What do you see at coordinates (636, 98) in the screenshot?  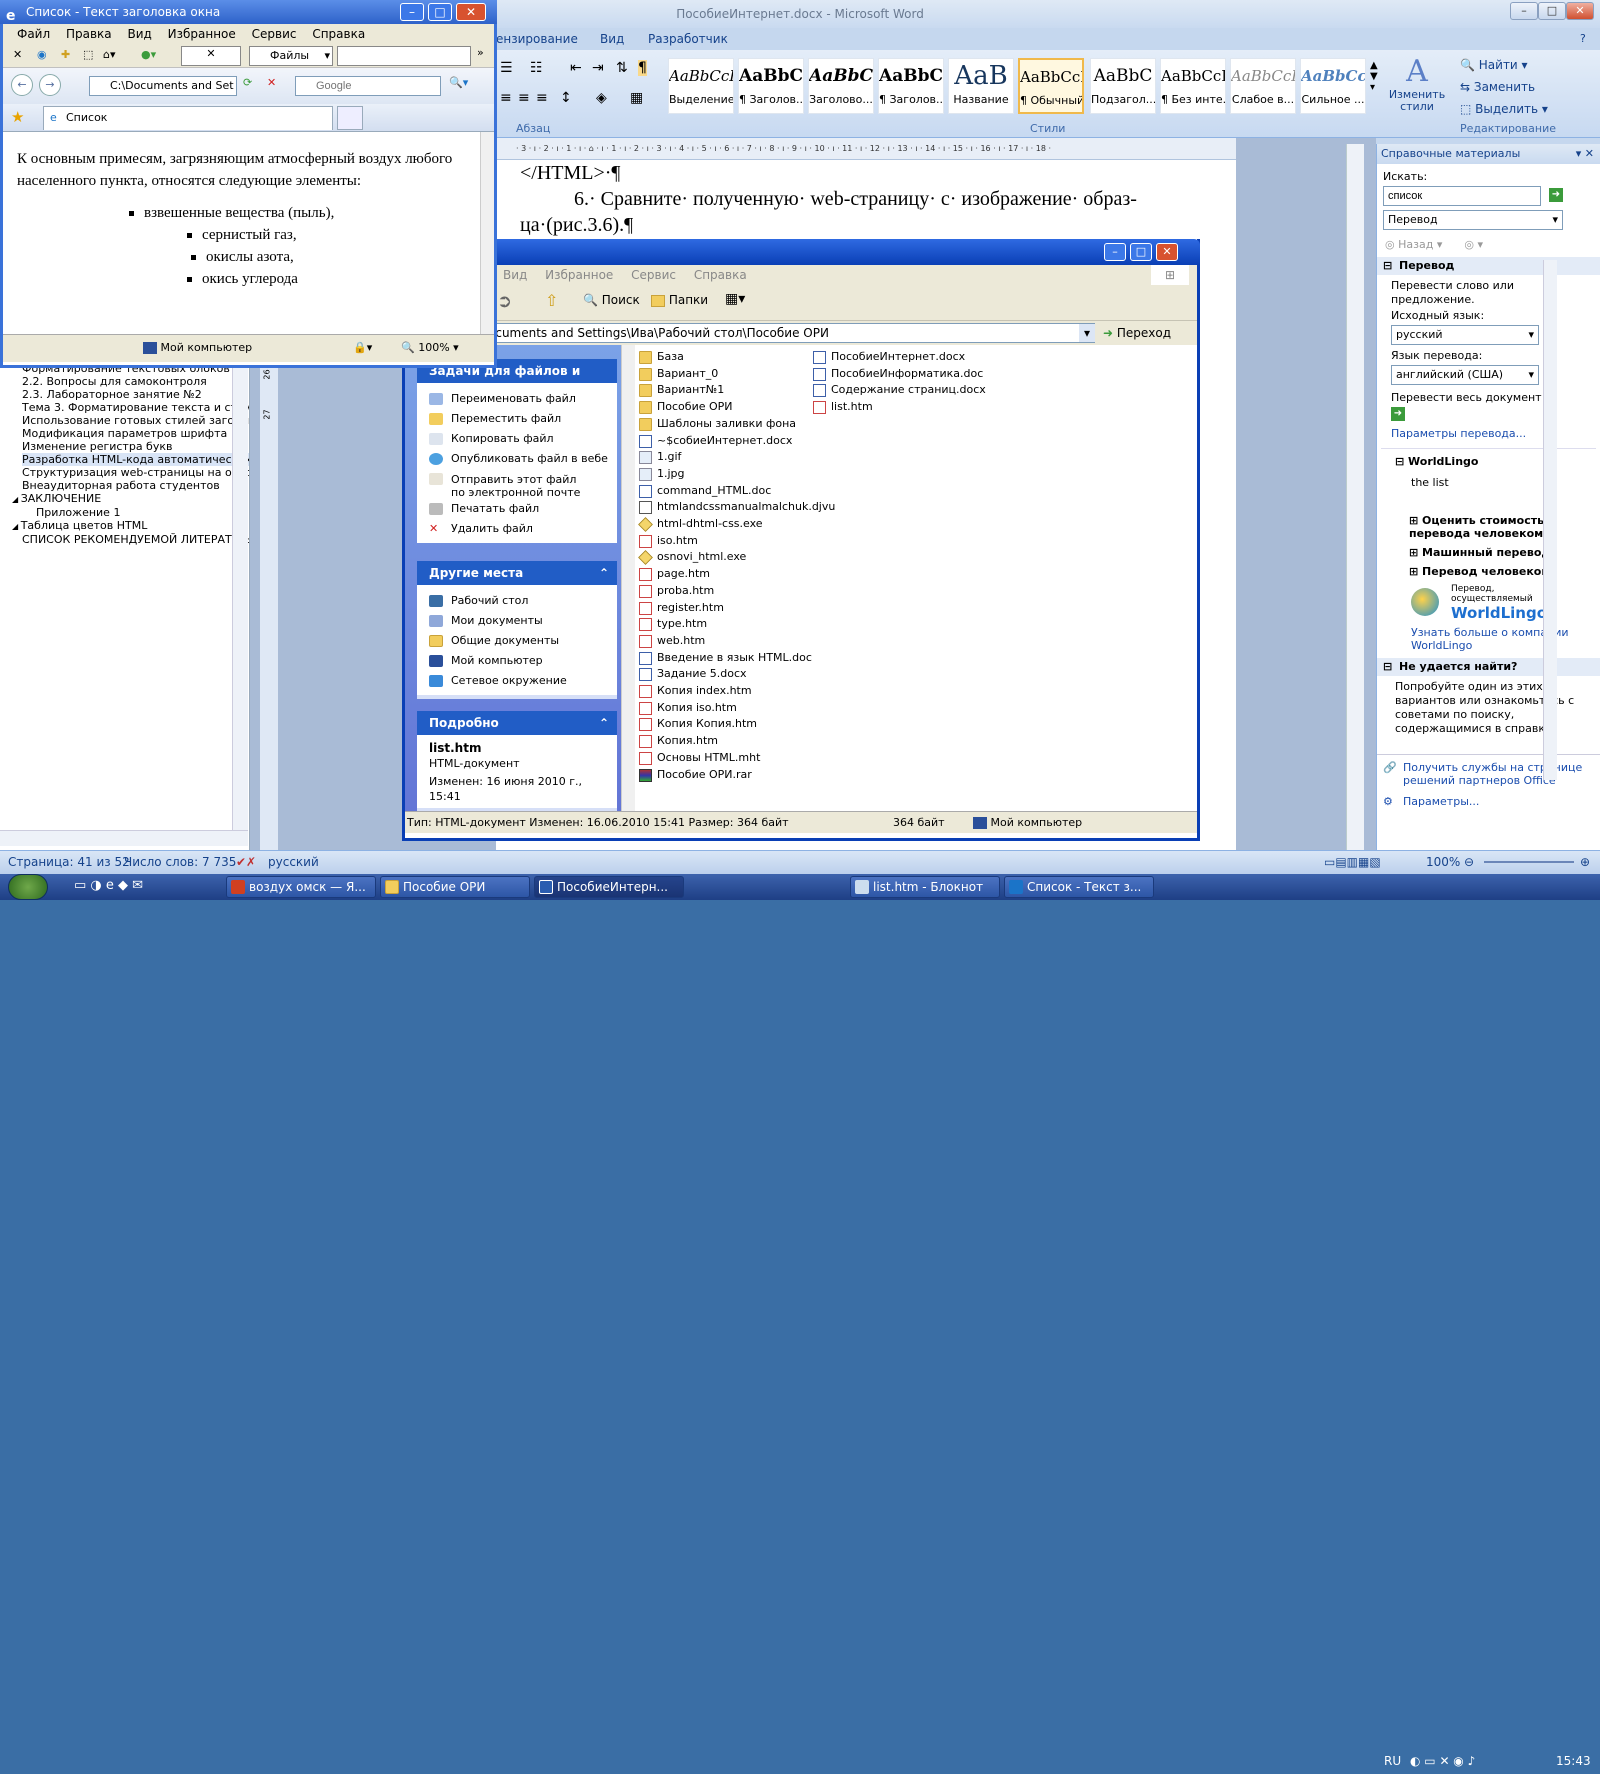 I see `borders-icon: ▦` at bounding box center [636, 98].